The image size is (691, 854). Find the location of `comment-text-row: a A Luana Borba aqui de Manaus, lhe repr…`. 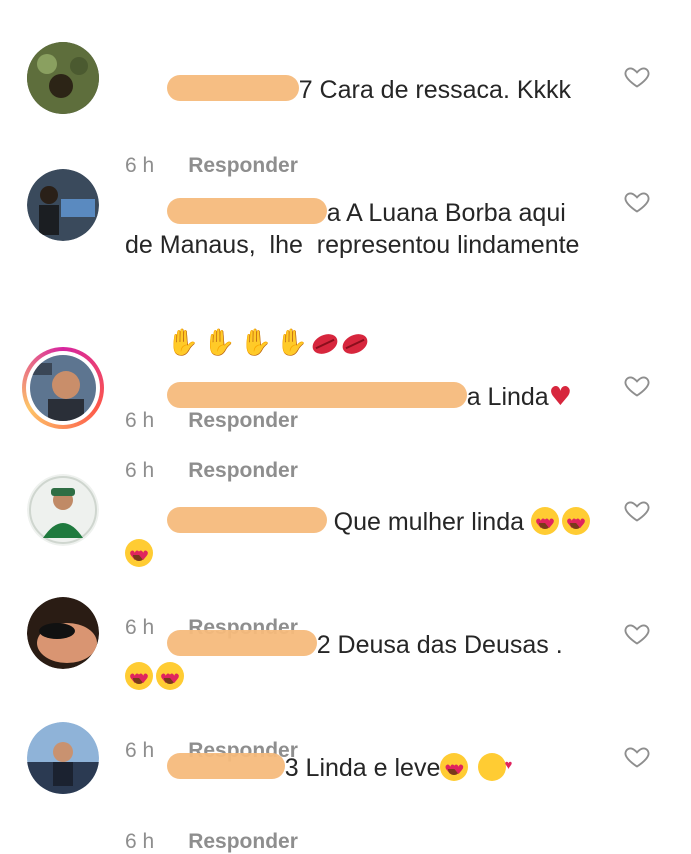

comment-text-row: a A Luana Borba aqui de Manaus, lhe repr… is located at coordinates (360, 229).